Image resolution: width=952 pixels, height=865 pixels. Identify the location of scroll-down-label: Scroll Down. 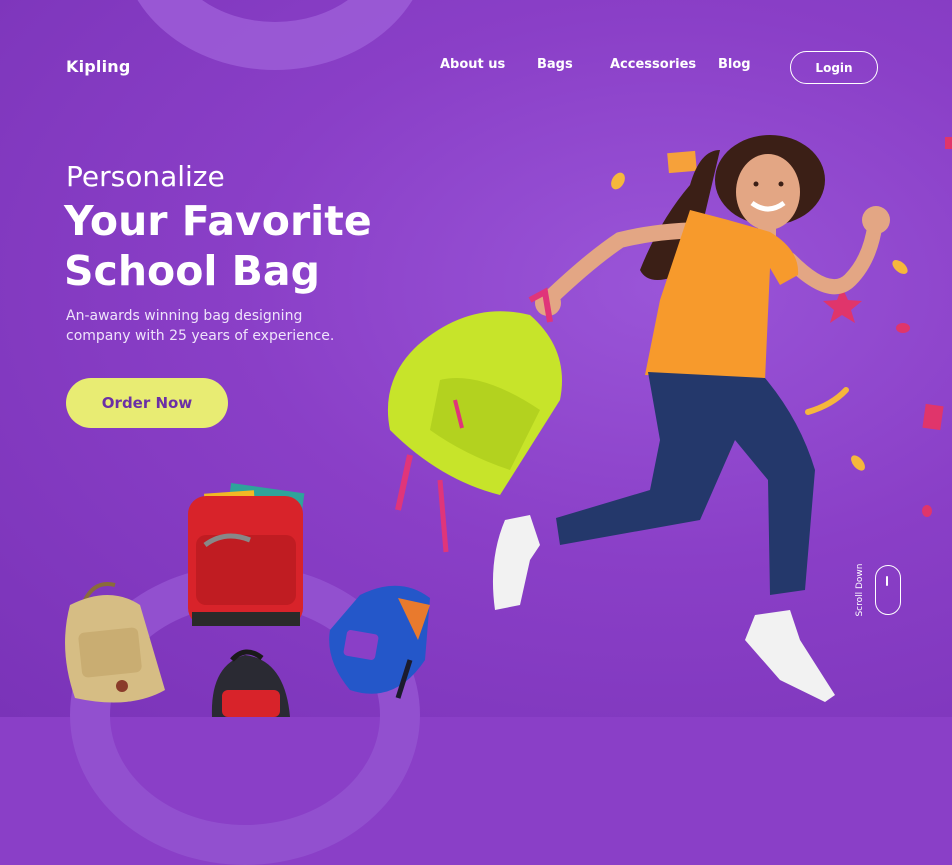
(860, 590).